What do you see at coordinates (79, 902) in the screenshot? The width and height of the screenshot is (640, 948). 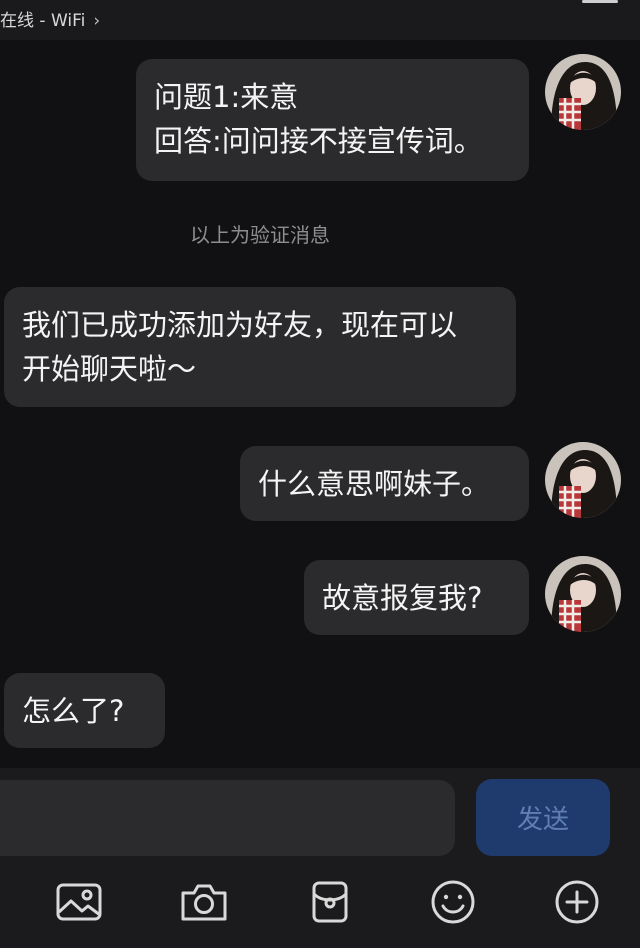 I see `image-icon` at bounding box center [79, 902].